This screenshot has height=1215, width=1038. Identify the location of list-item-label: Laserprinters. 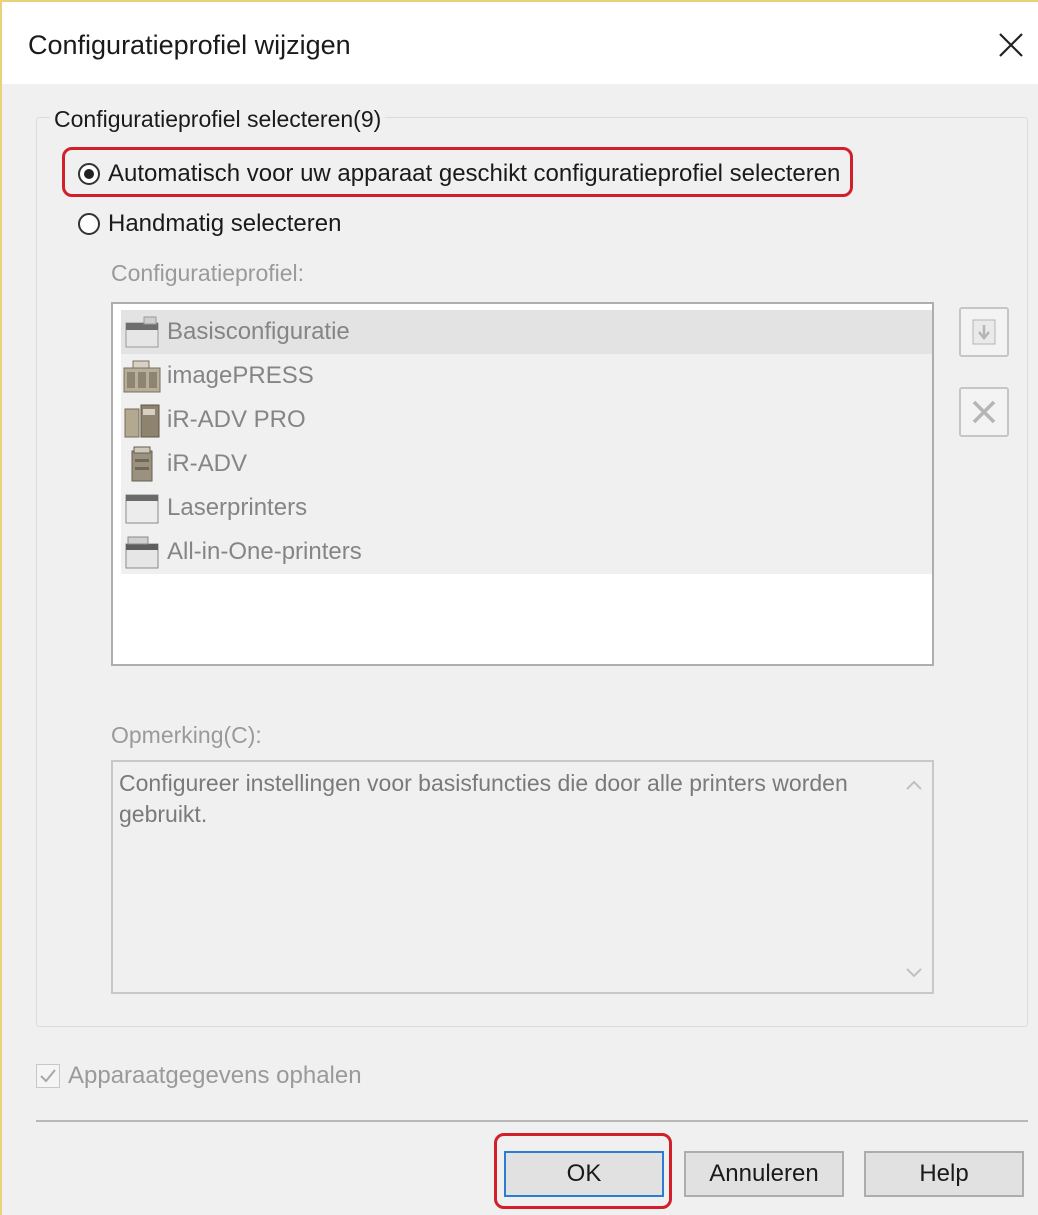
(237, 507).